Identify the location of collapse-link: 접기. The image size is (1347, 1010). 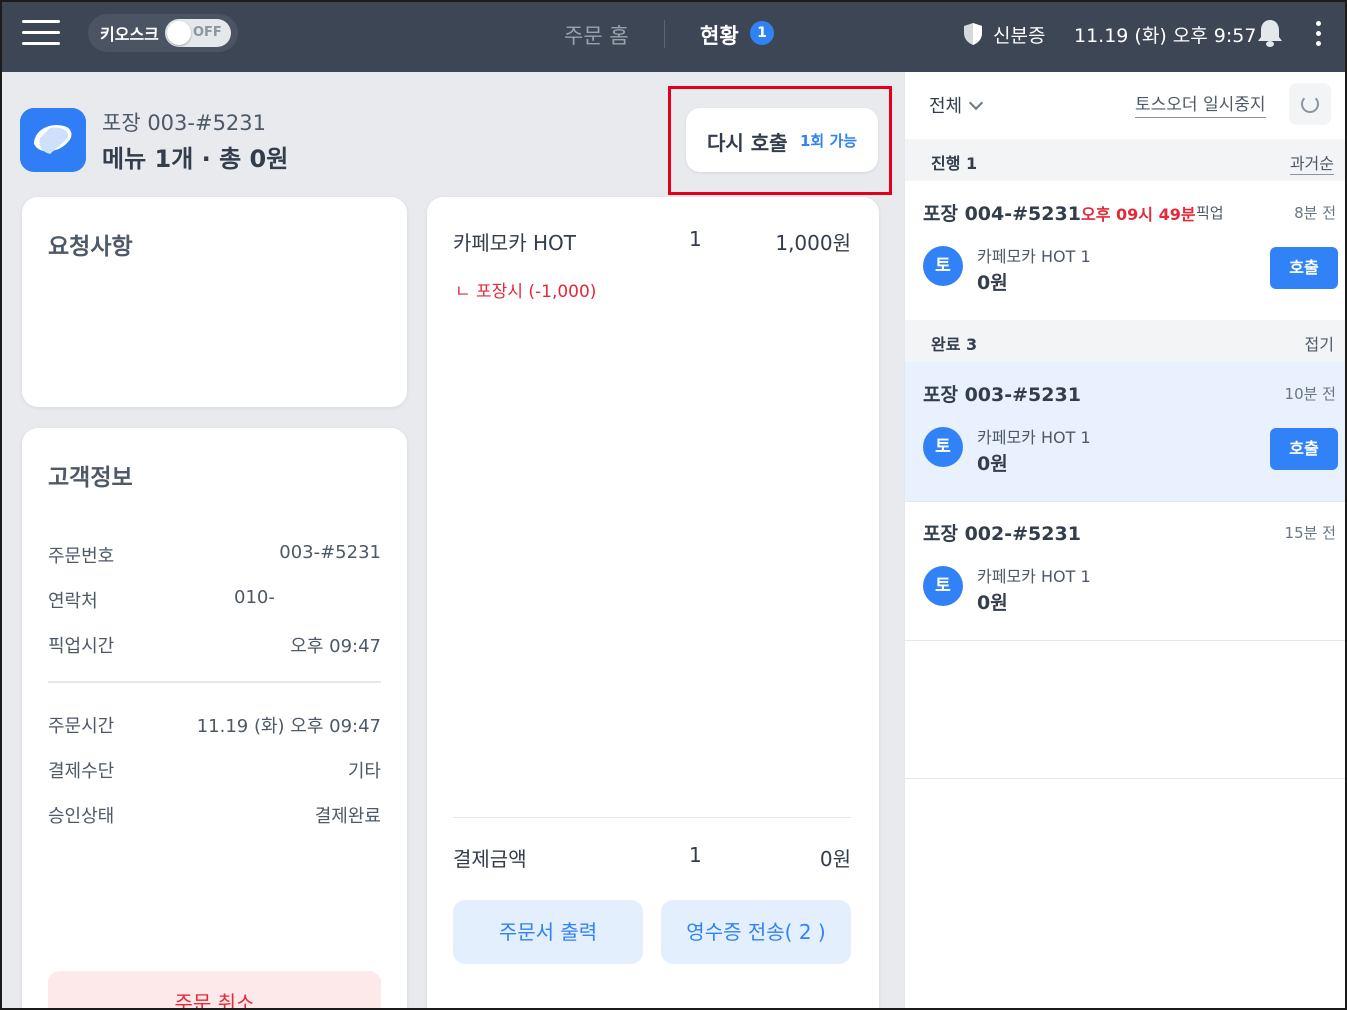
(1319, 343).